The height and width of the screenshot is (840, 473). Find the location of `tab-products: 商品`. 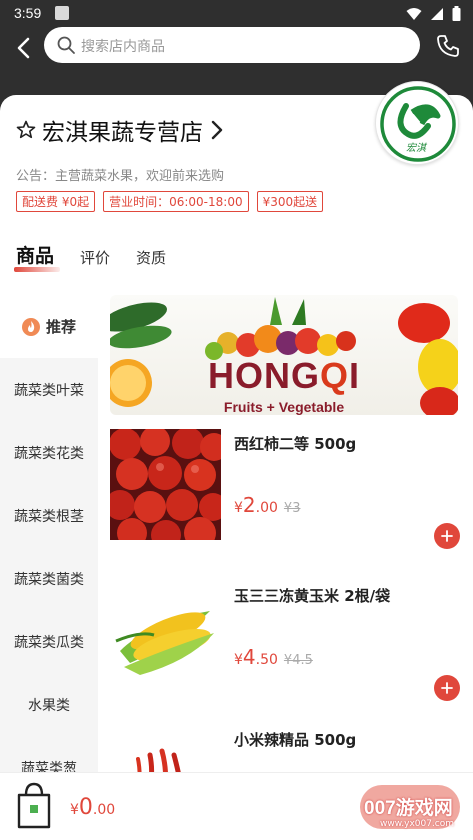

tab-products: 商品 is located at coordinates (37, 256).